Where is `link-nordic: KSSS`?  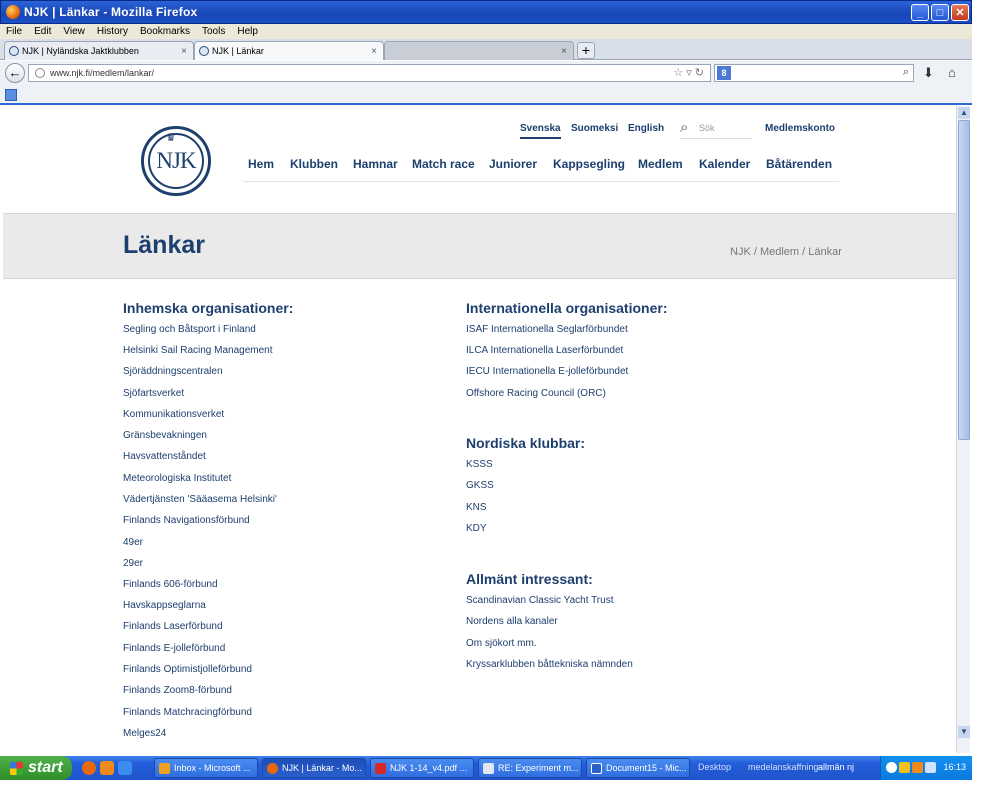 link-nordic: KSSS is located at coordinates (479, 464).